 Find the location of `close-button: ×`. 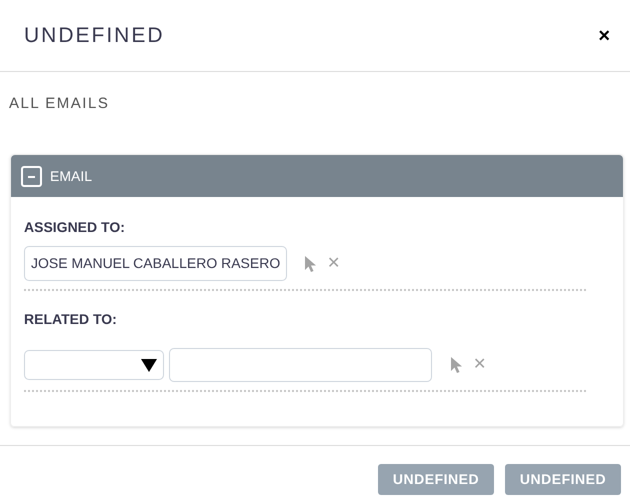

close-button: × is located at coordinates (604, 36).